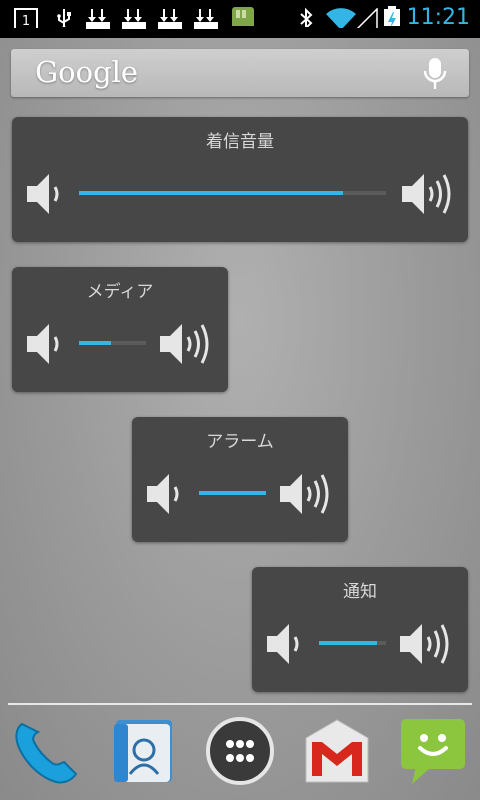  Describe the element at coordinates (240, 179) in the screenshot. I see `volume-widget-ringer: 着信音量` at that location.